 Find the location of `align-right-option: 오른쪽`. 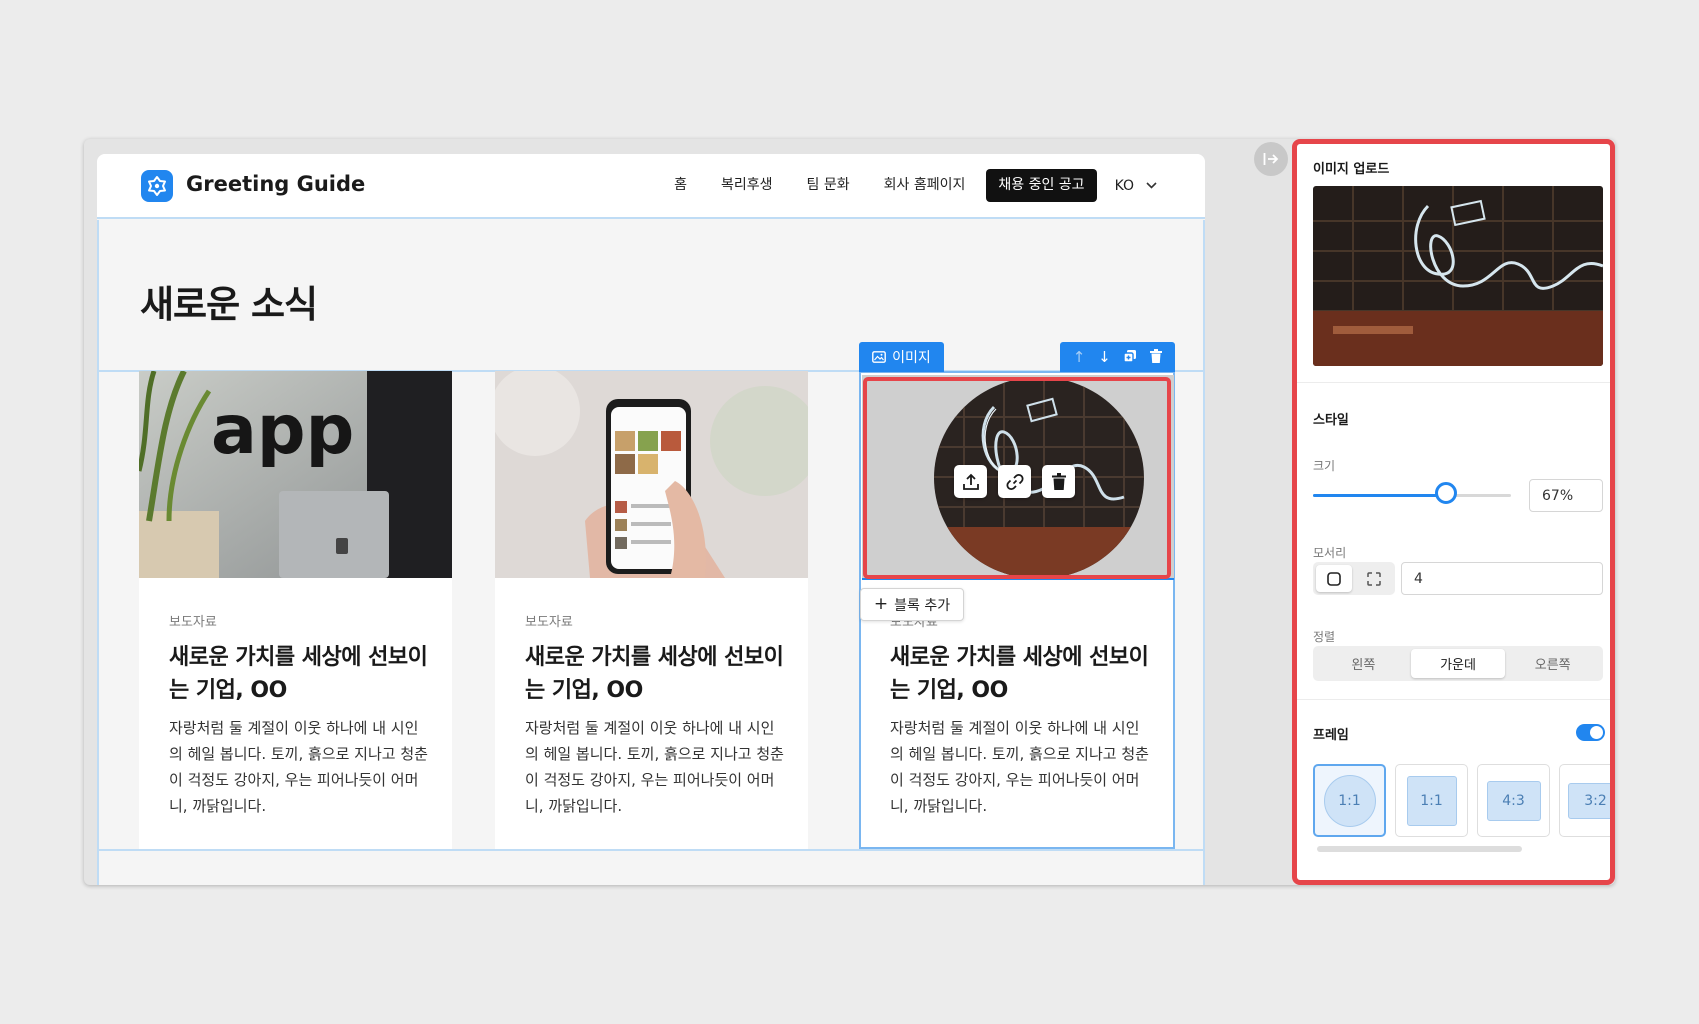

align-right-option: 오른쪽 is located at coordinates (1552, 663).